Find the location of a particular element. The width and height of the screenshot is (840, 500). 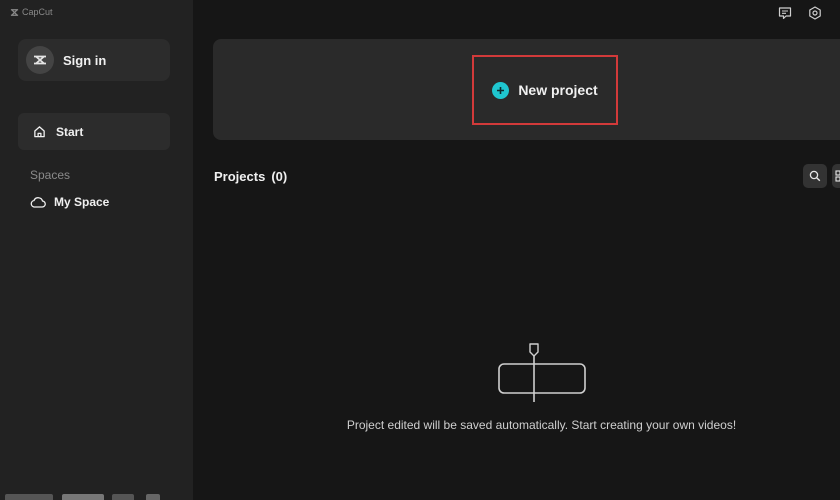

app-title-text: CapCut is located at coordinates (37, 12).